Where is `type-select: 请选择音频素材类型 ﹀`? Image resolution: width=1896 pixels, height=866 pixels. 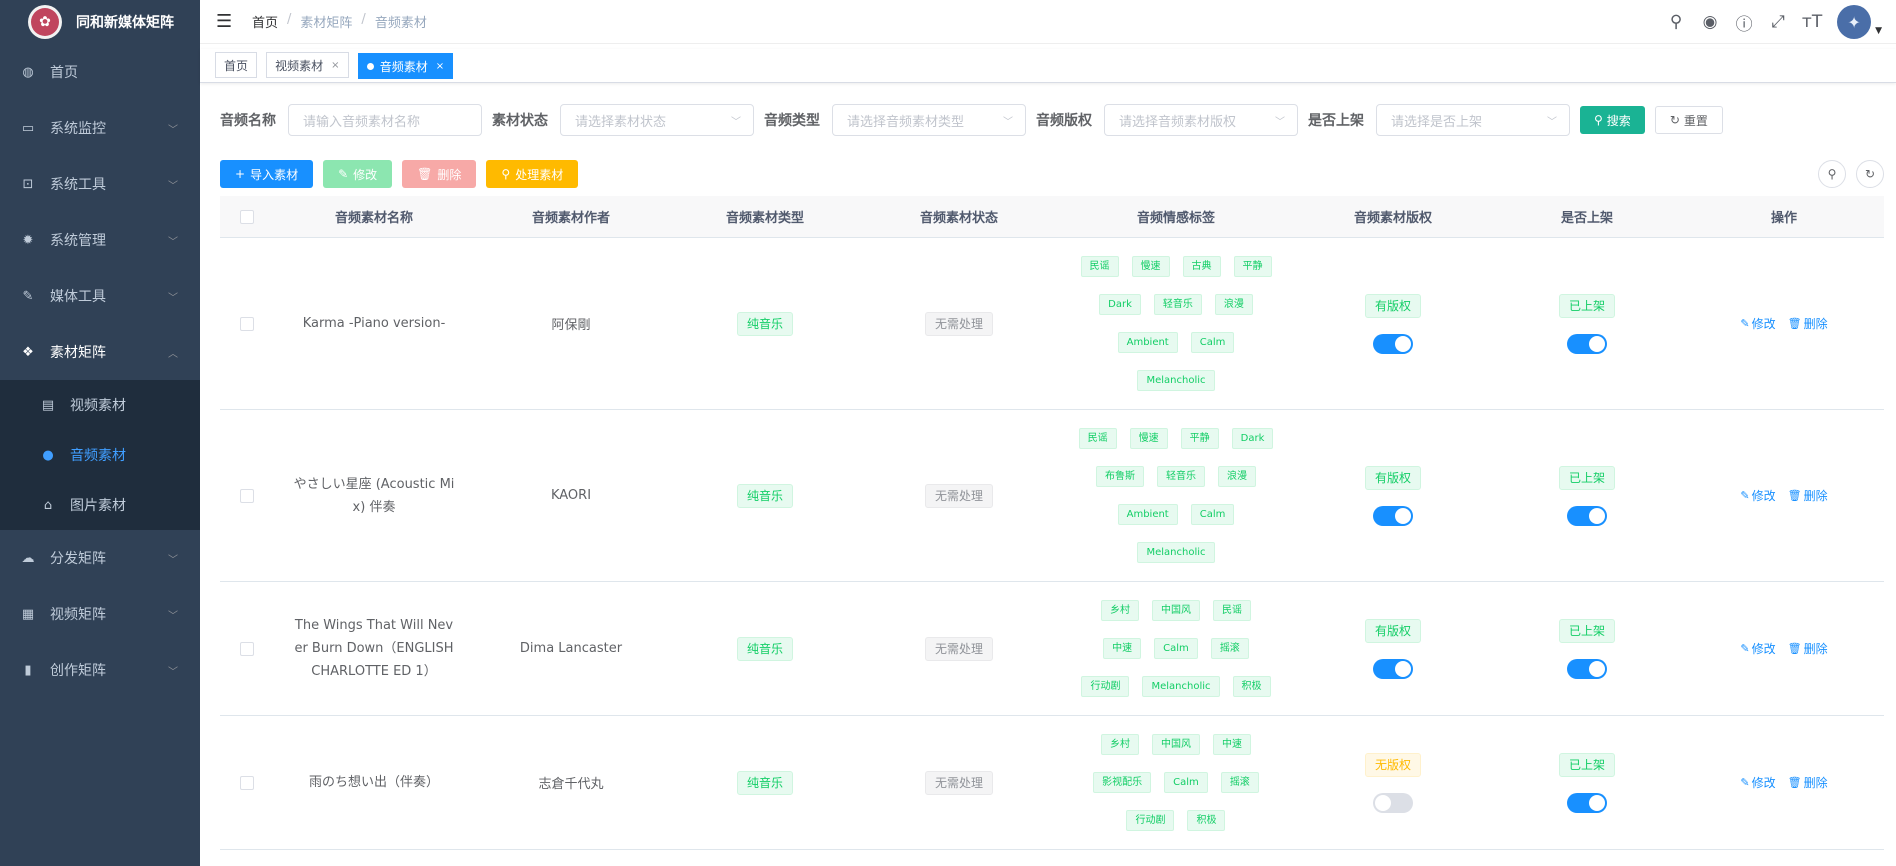 type-select: 请选择音频素材类型 ﹀ is located at coordinates (929, 120).